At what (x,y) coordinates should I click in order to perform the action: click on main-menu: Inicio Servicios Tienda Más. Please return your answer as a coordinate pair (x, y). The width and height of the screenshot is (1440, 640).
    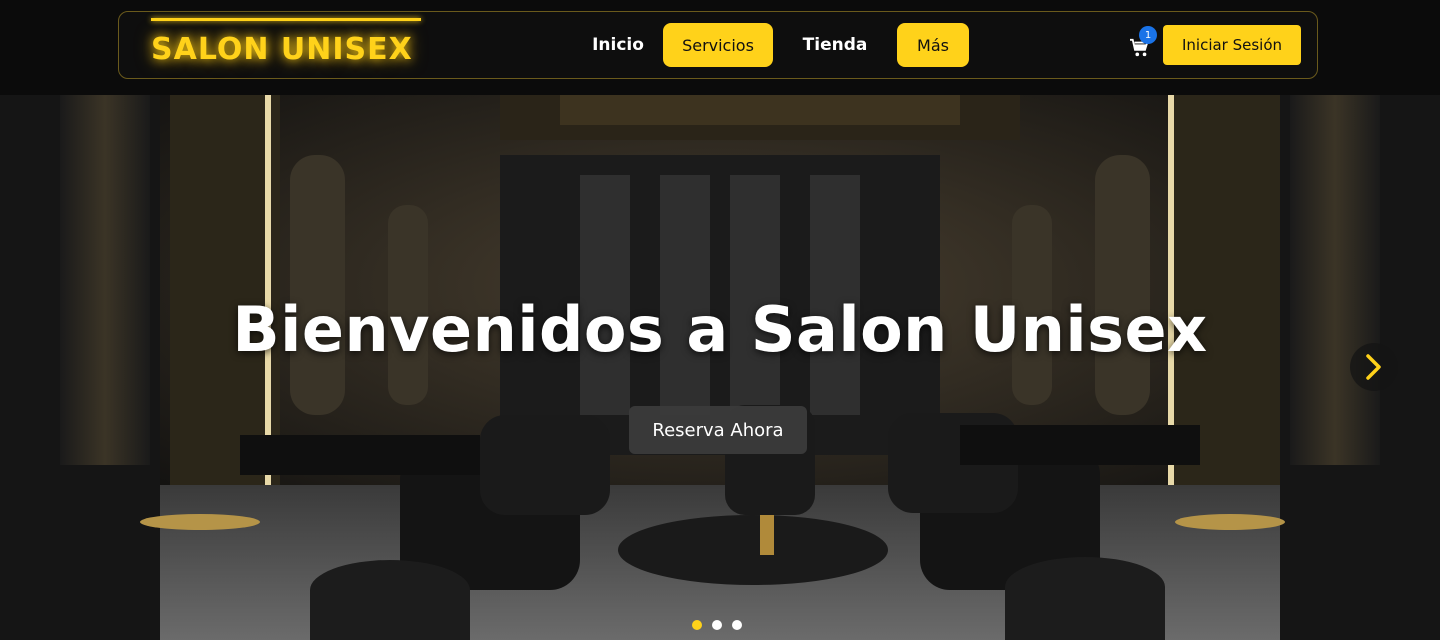
    Looking at the image, I should click on (771, 45).